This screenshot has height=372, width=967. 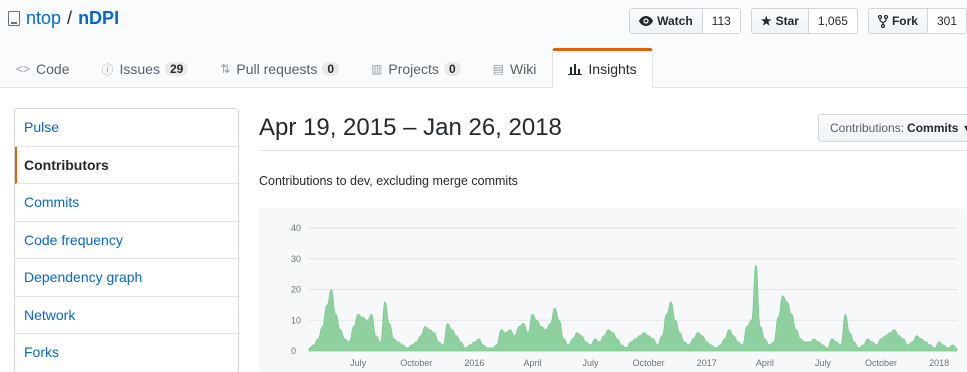 I want to click on page-title: Apr 19, 2015 – Jan 26, 2018, so click(x=410, y=127).